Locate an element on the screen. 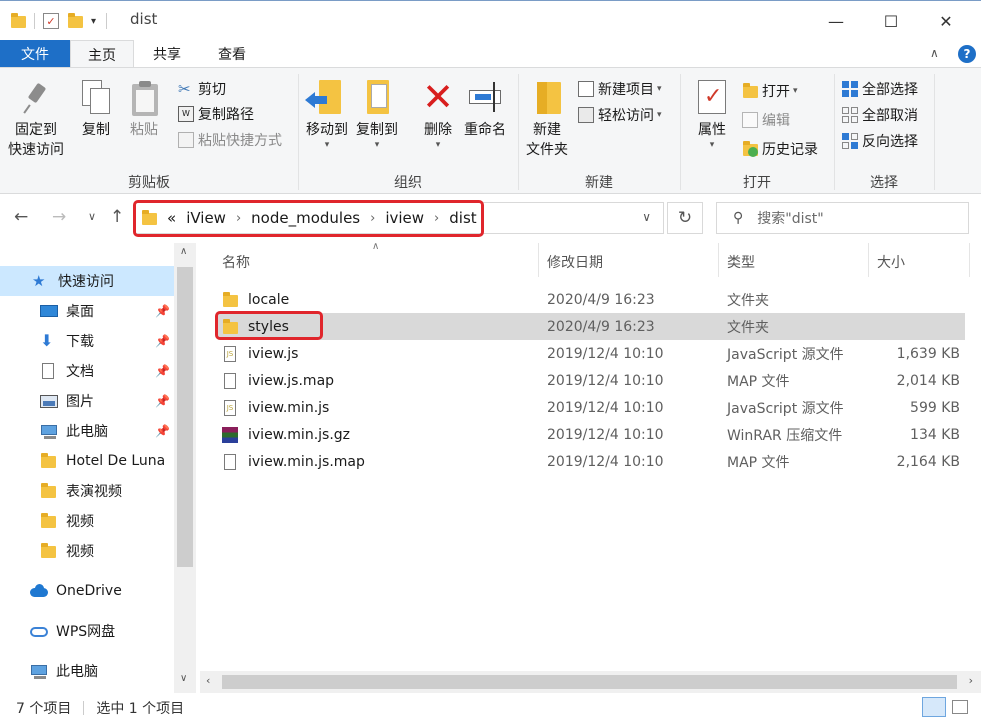  copy-to-button: 复制到 ▾ is located at coordinates (377, 114).